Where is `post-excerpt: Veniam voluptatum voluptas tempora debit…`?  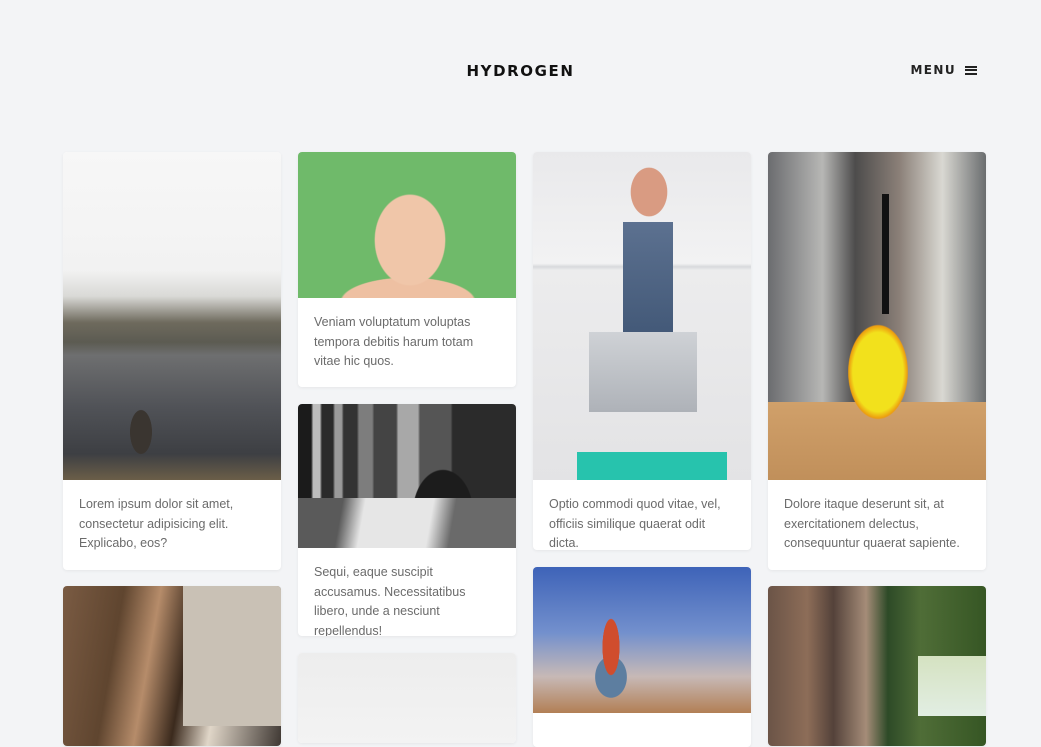 post-excerpt: Veniam voluptatum voluptas tempora debit… is located at coordinates (394, 341).